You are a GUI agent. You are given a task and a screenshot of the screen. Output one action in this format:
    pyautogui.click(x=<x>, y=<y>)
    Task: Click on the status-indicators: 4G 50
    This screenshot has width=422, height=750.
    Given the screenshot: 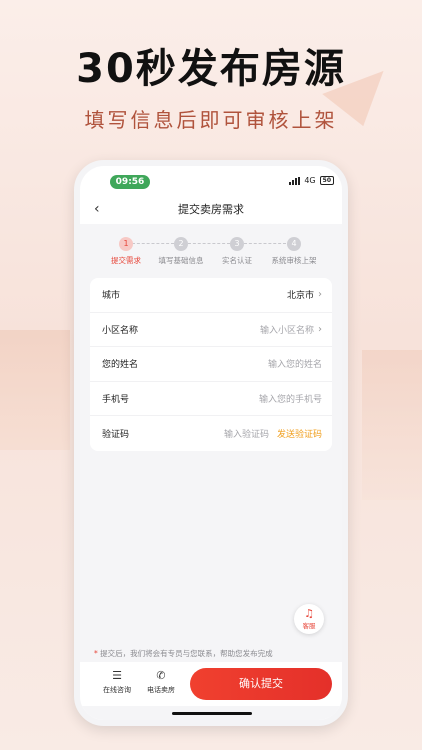 What is the action you would take?
    pyautogui.click(x=311, y=180)
    